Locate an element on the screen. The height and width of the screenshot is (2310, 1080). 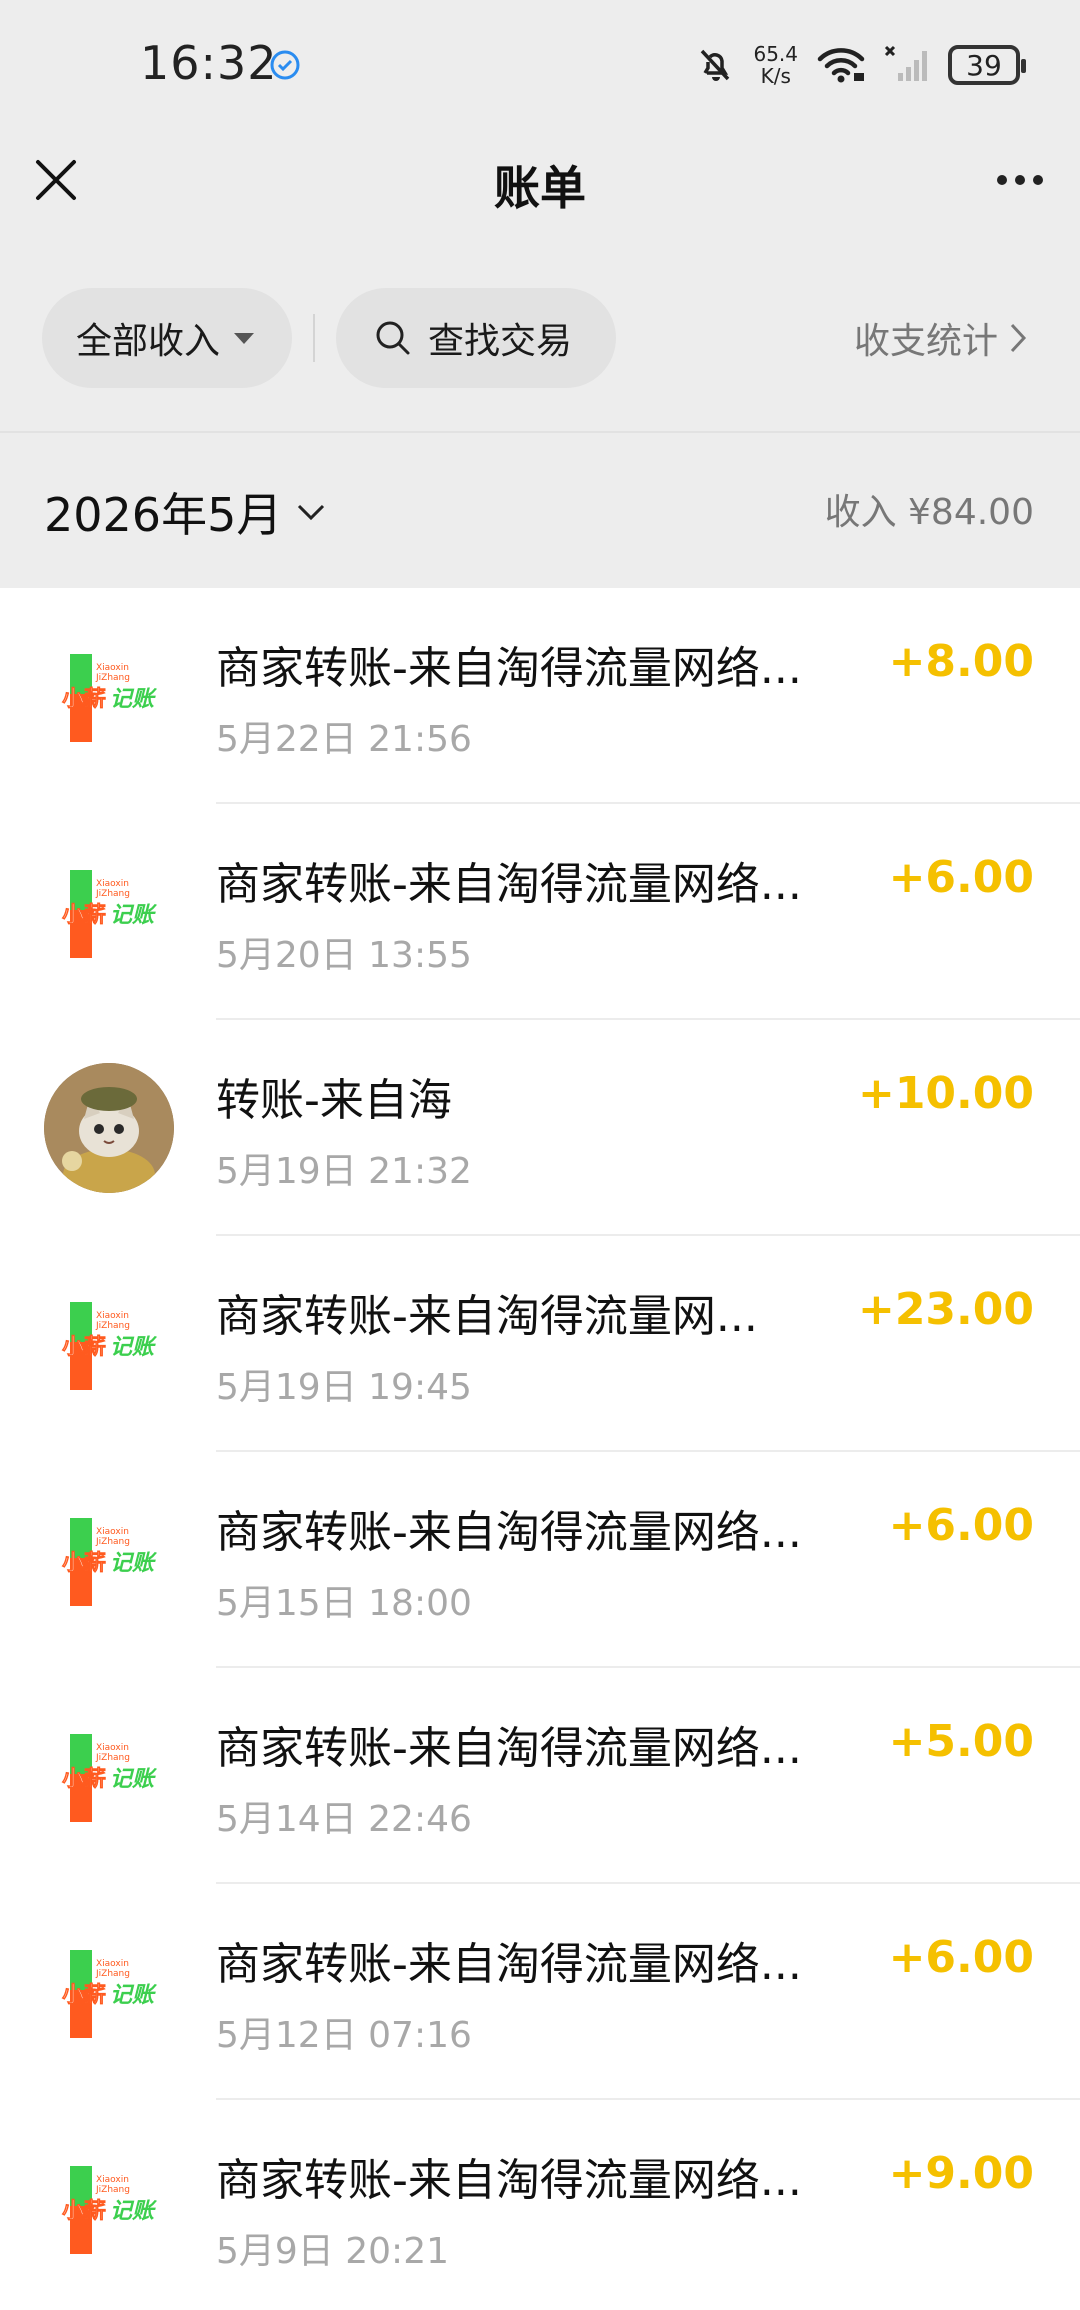
transaction-time: 5月14日 22:46 is located at coordinates (344, 1819).